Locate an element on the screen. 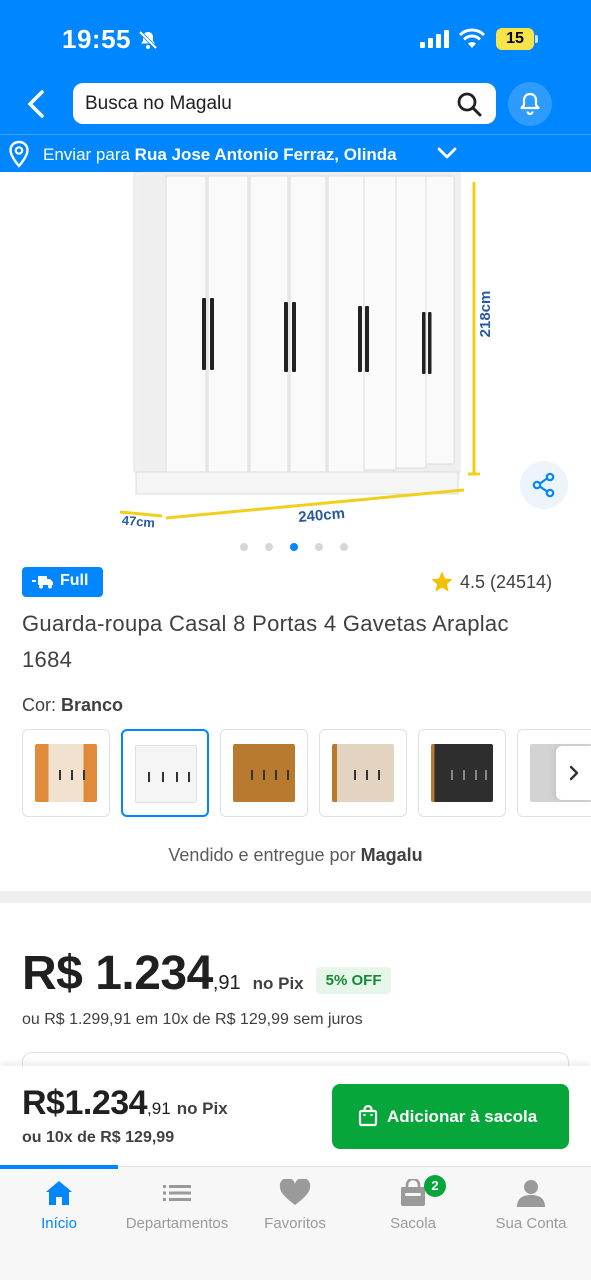 The image size is (591, 1280). color-label-prefix: Cor: is located at coordinates (39, 705).